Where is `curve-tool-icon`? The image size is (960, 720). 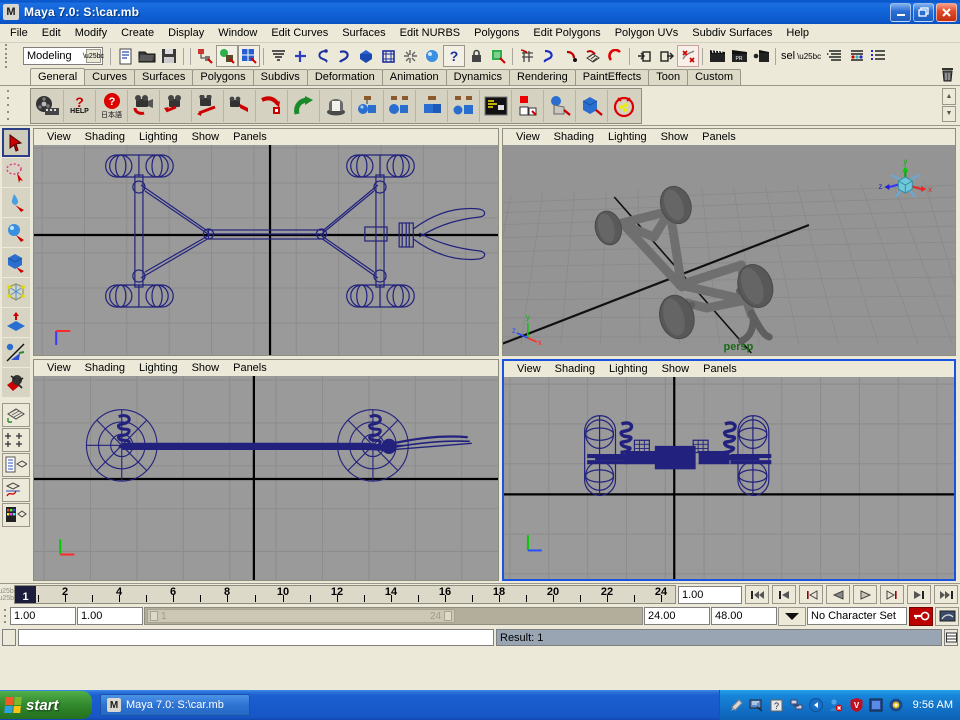
curve-tool-icon is located at coordinates (549, 56).